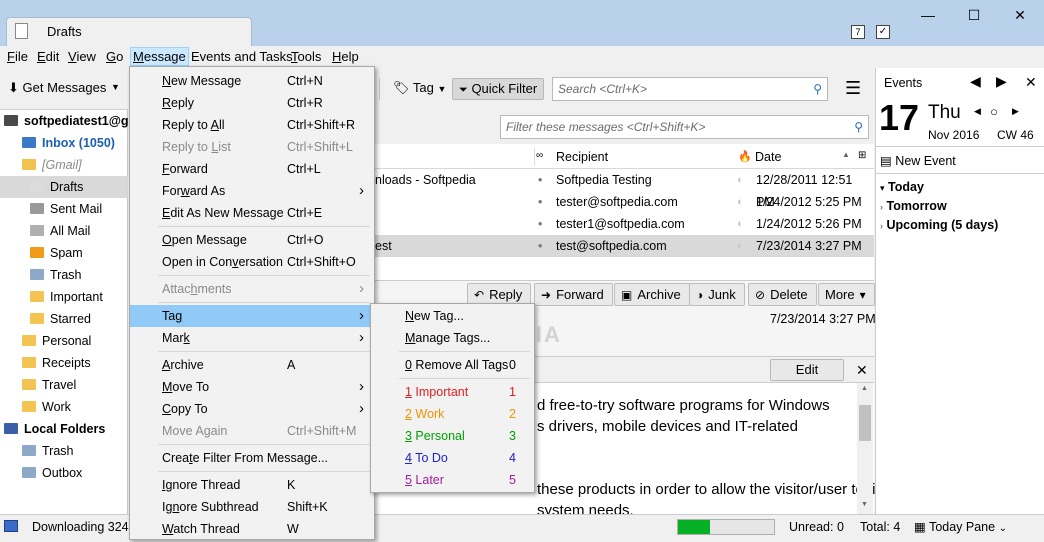 The image size is (1044, 542). I want to click on forward-button: ➜ Forward, so click(573, 294).